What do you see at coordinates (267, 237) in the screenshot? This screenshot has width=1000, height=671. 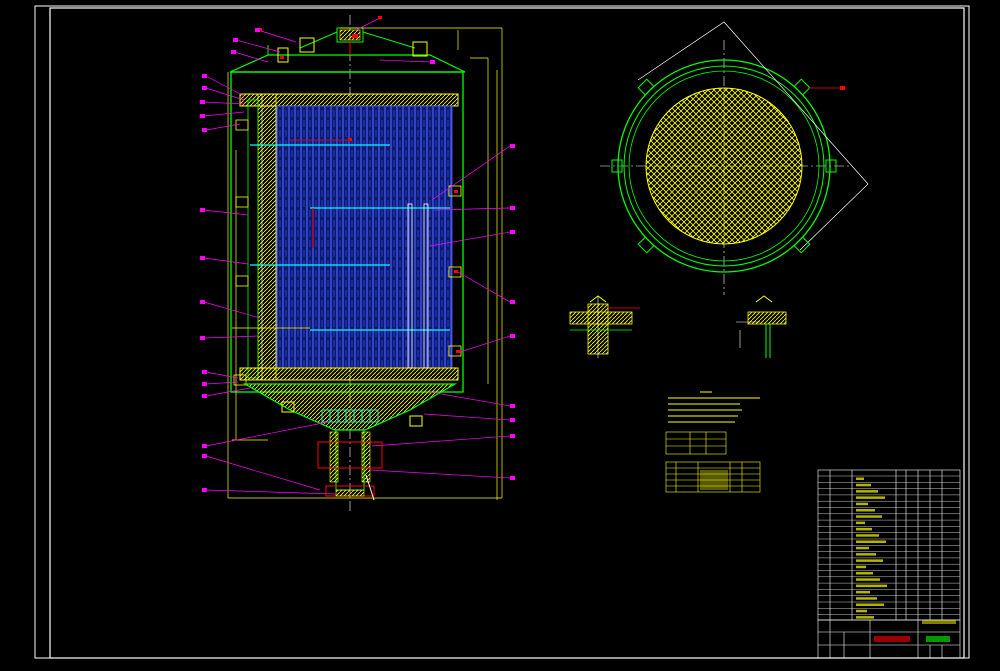 I see `side-wall` at bounding box center [267, 237].